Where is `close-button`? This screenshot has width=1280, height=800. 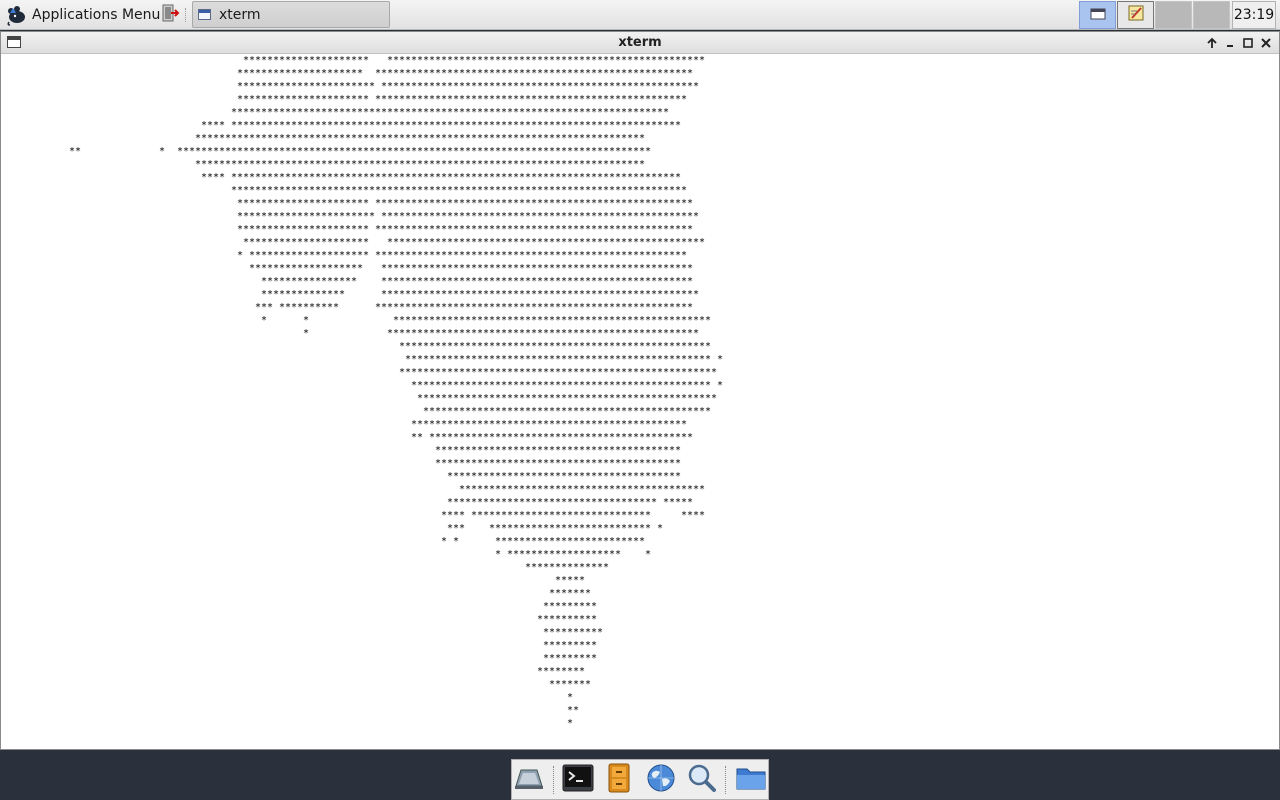
close-button is located at coordinates (1266, 43).